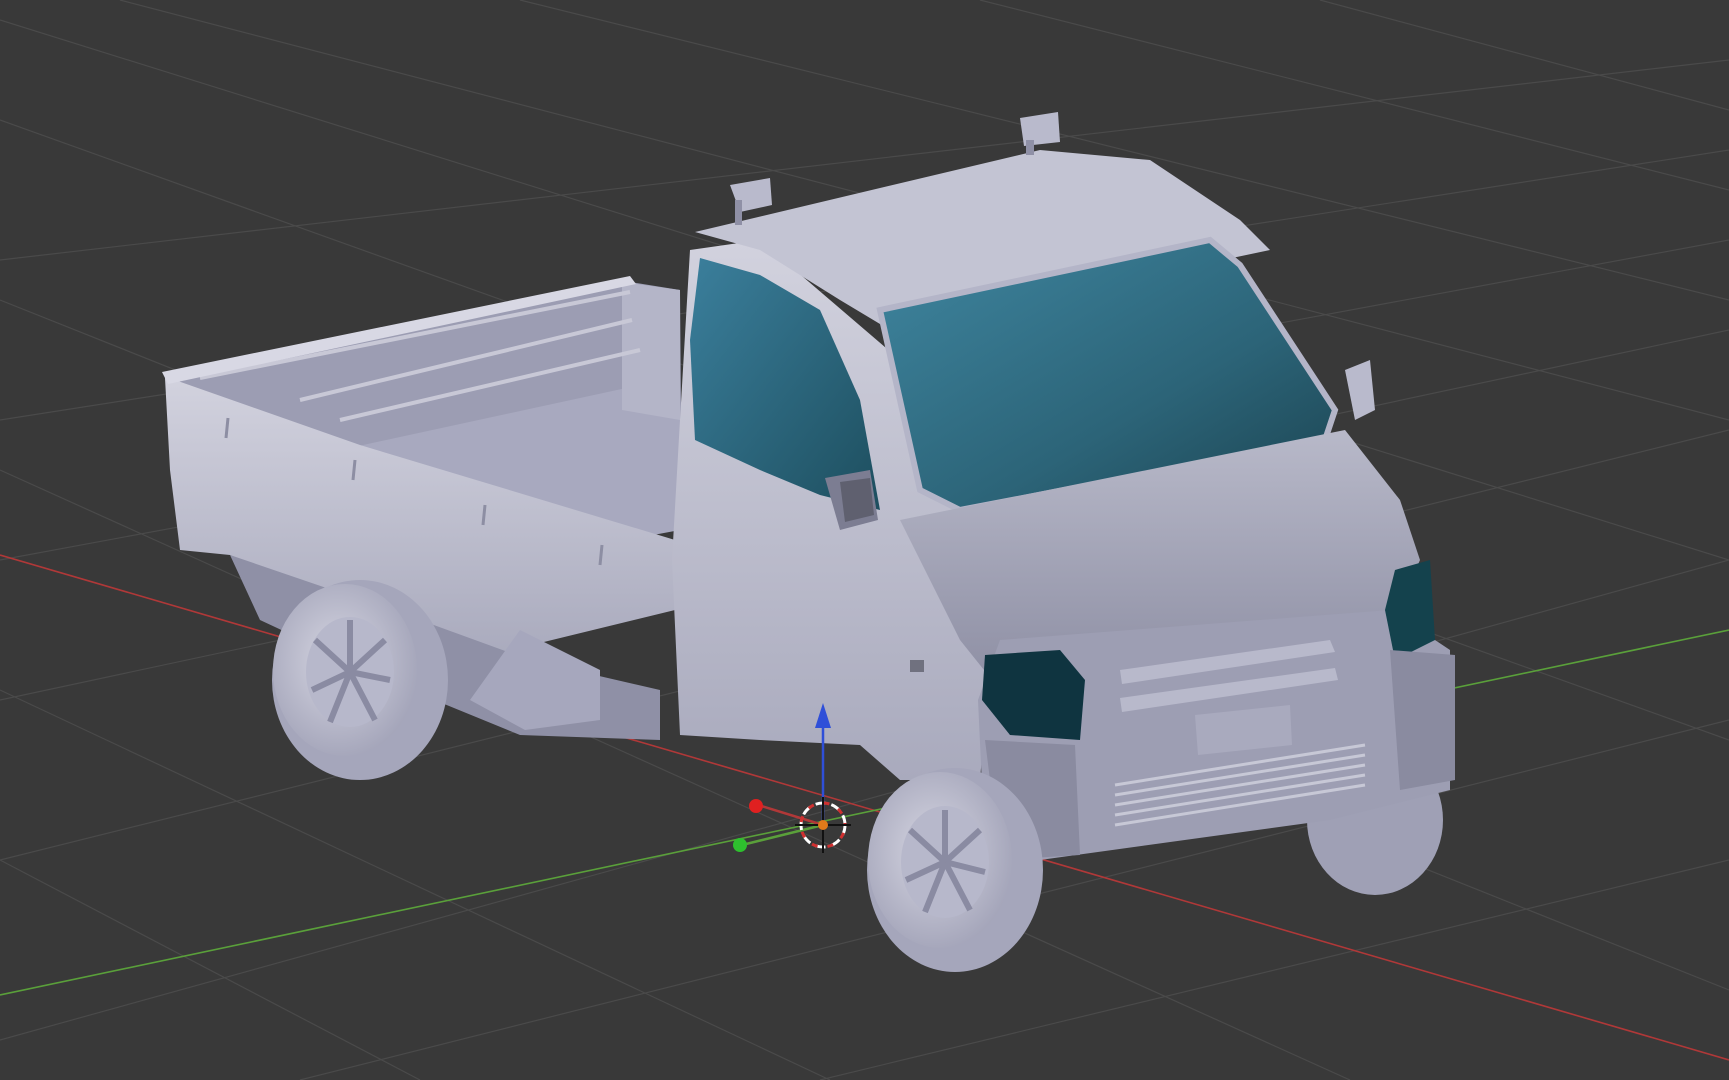  I want to click on front-bumper-right, so click(1422, 720).